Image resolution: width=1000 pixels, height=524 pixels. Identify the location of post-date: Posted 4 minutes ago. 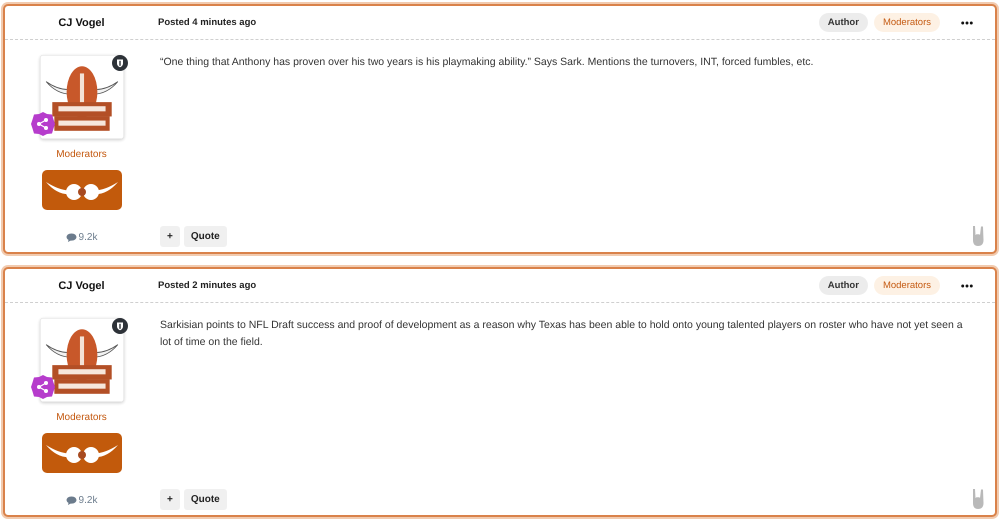
(207, 22).